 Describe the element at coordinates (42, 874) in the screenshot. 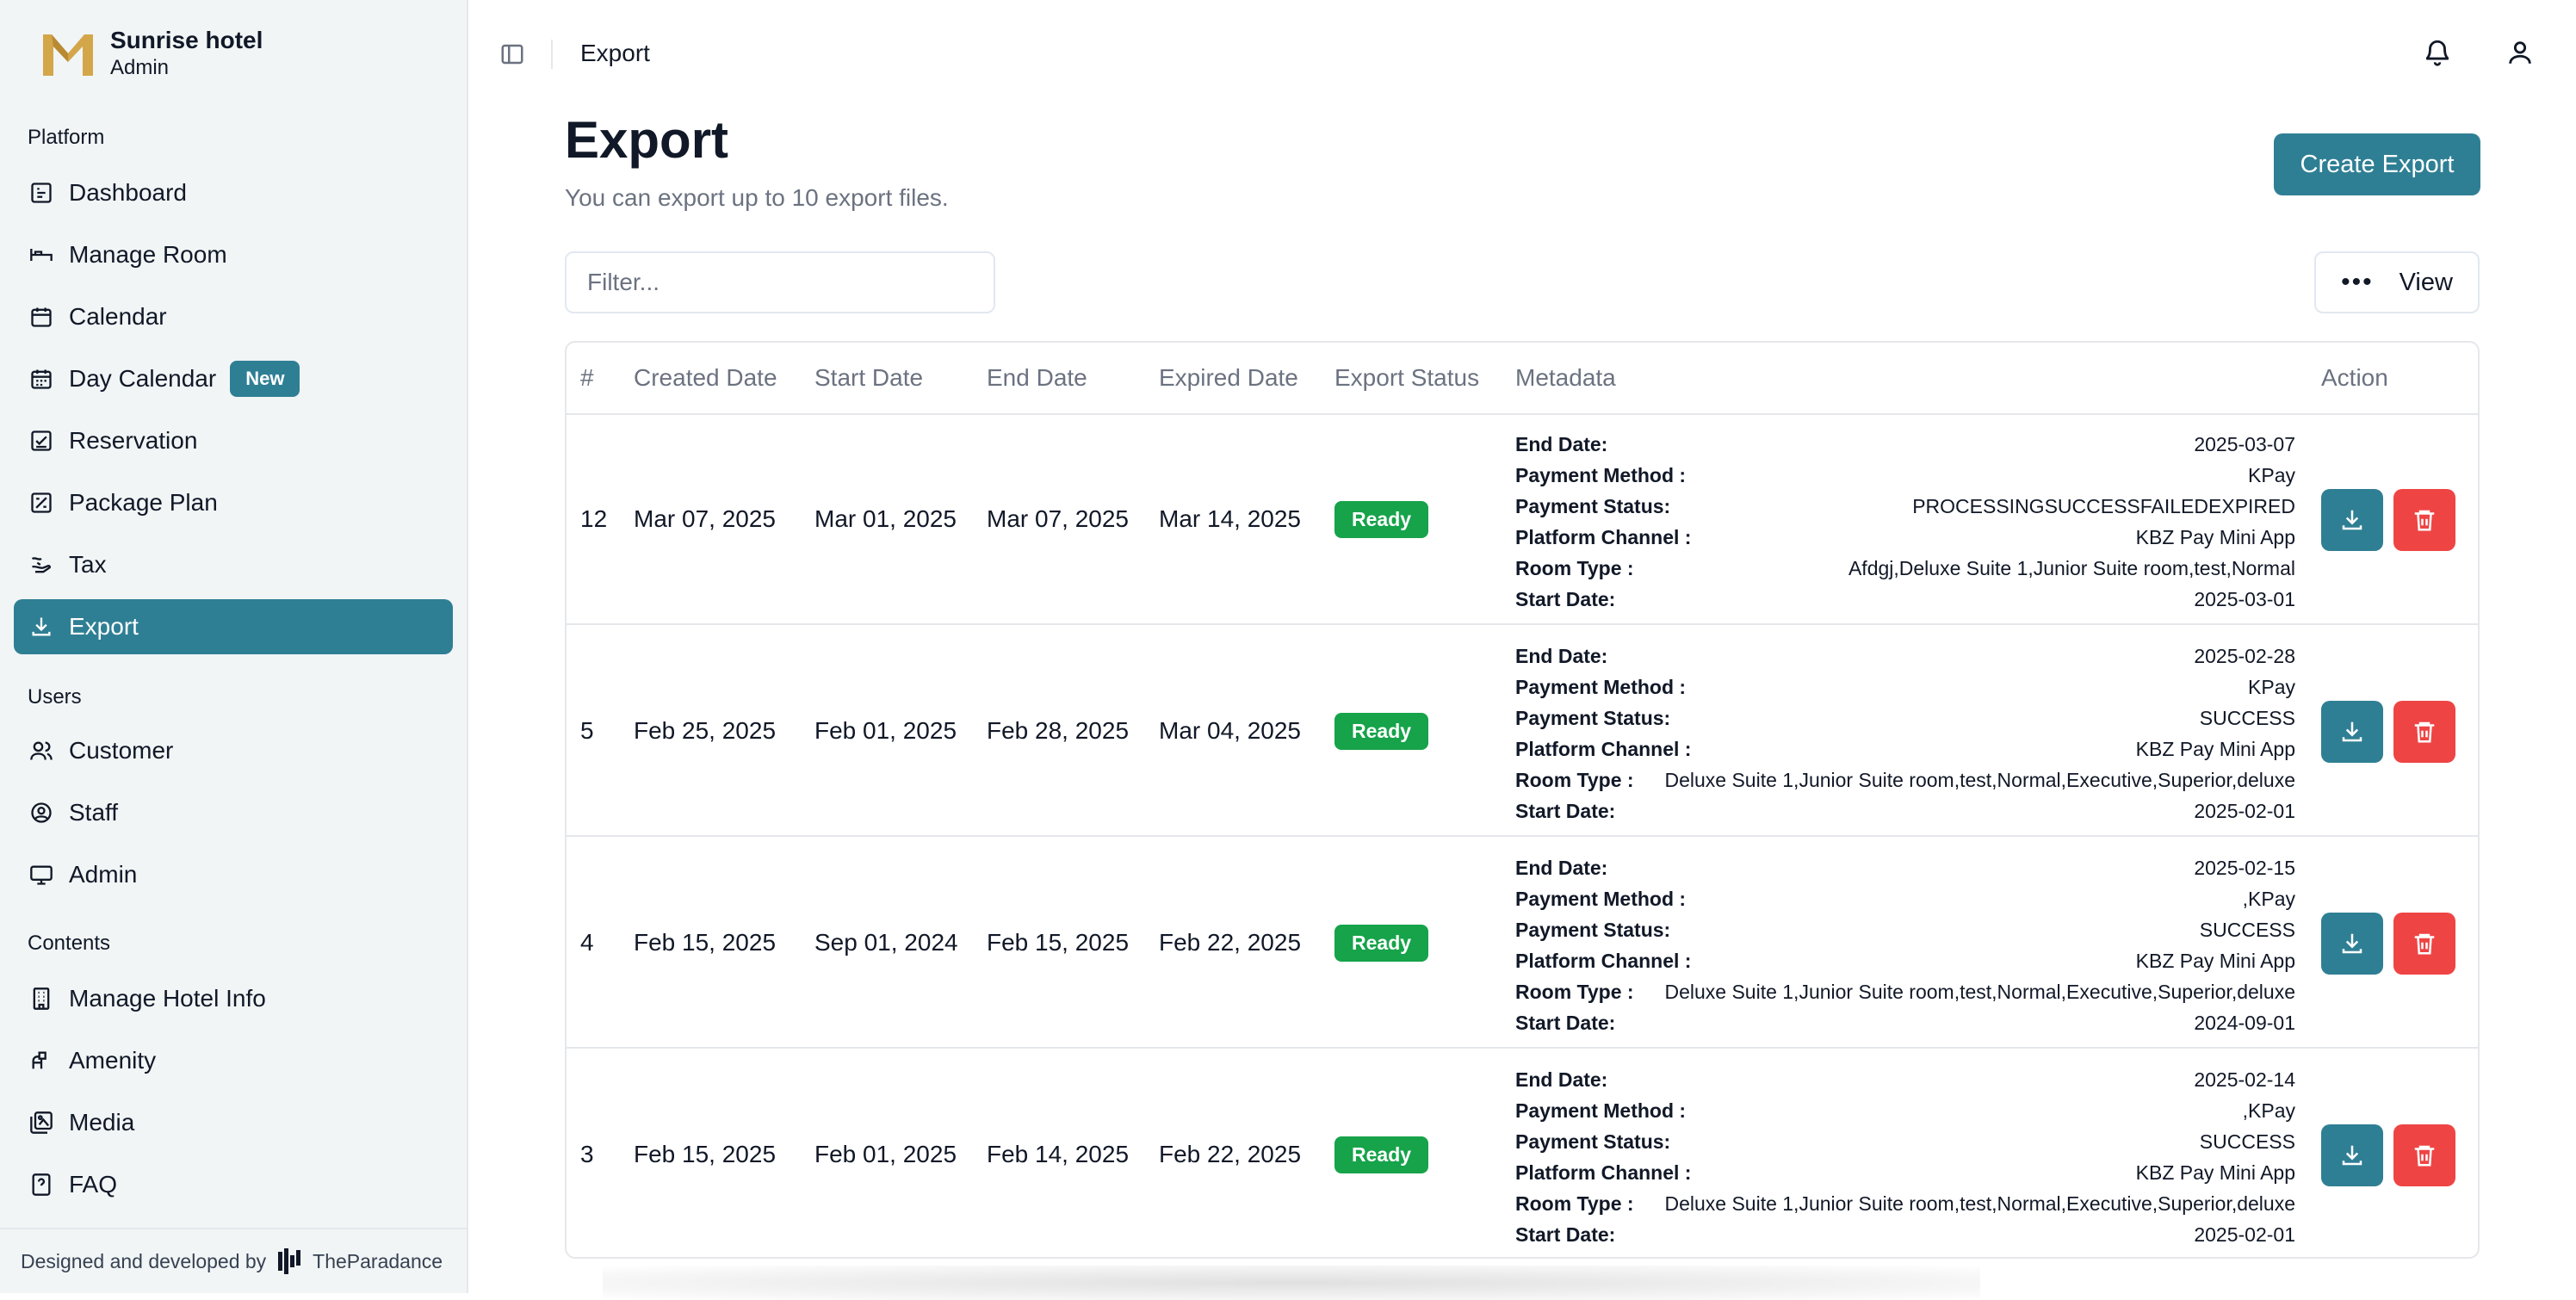

I see `monitor-icon` at that location.